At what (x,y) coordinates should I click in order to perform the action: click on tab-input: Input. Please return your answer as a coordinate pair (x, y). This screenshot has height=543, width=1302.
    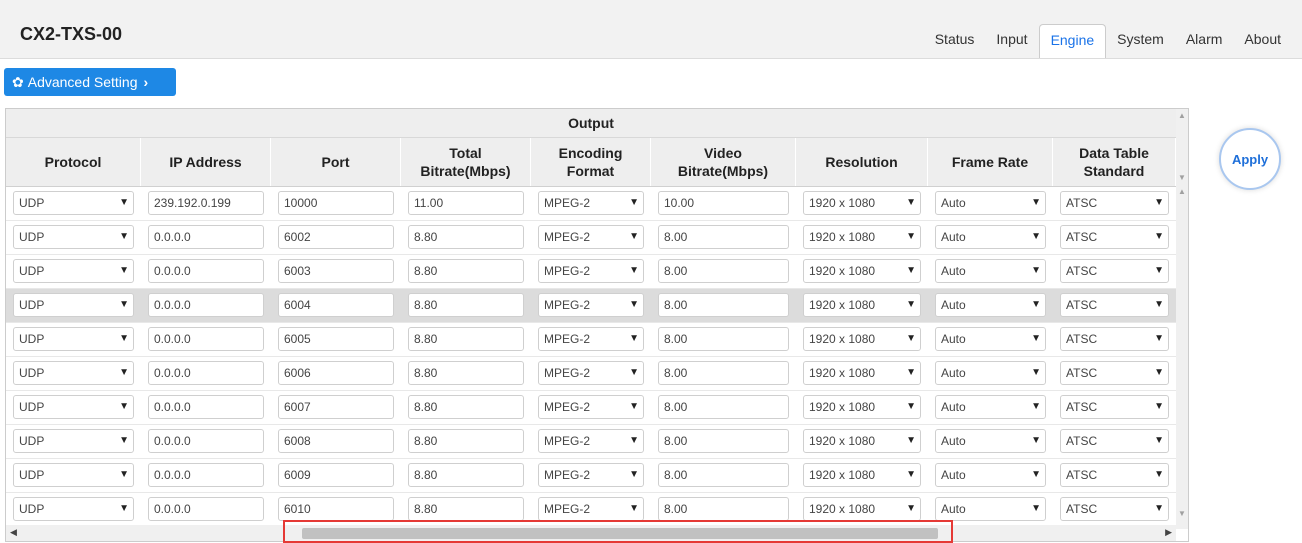
    Looking at the image, I should click on (1011, 41).